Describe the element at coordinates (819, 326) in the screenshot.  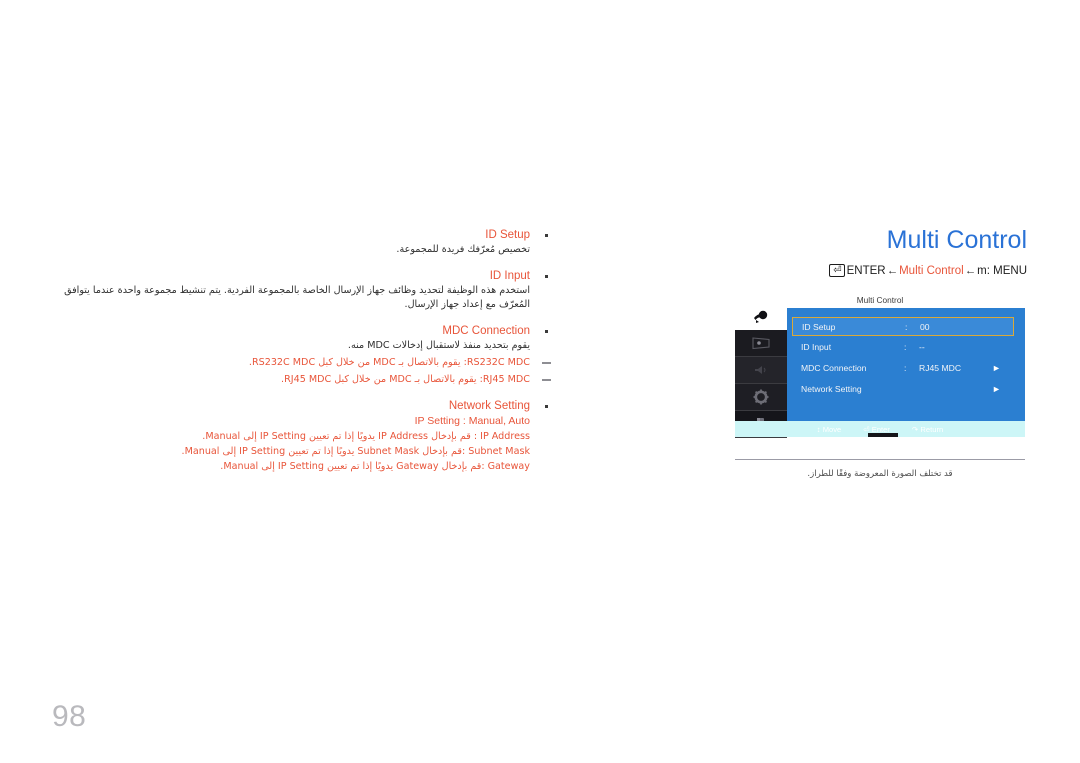
I see `osd-row-label: ID Setup` at that location.